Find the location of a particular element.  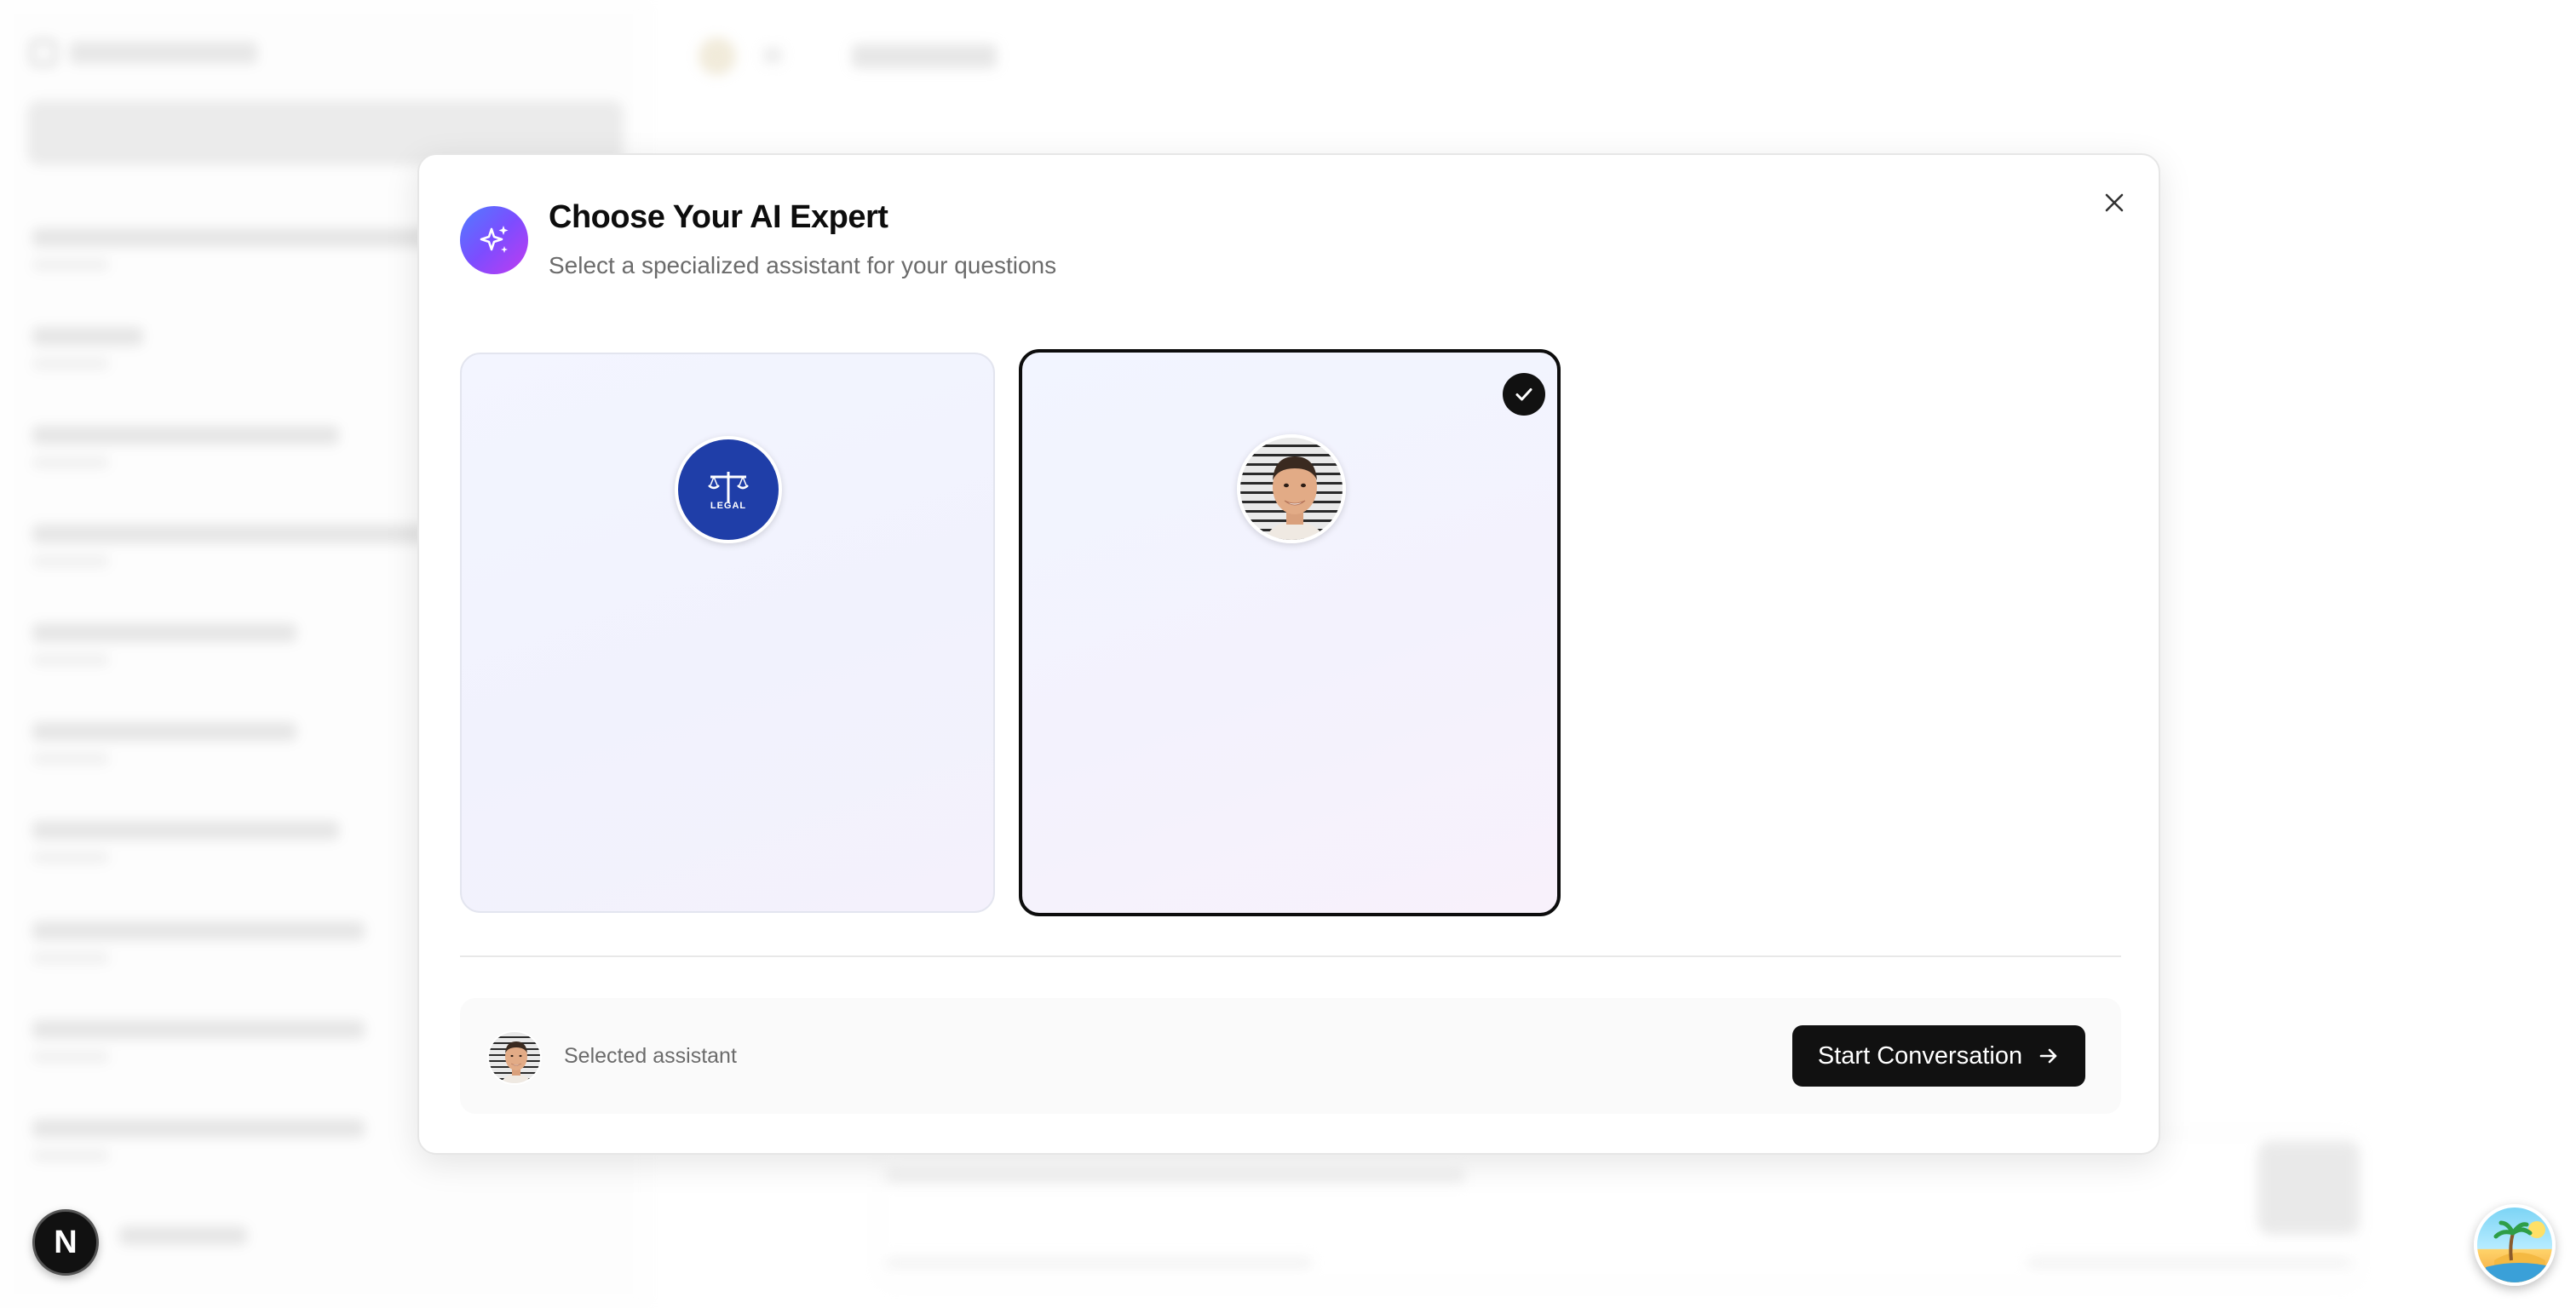

next-logo-letter: N is located at coordinates (66, 1242).